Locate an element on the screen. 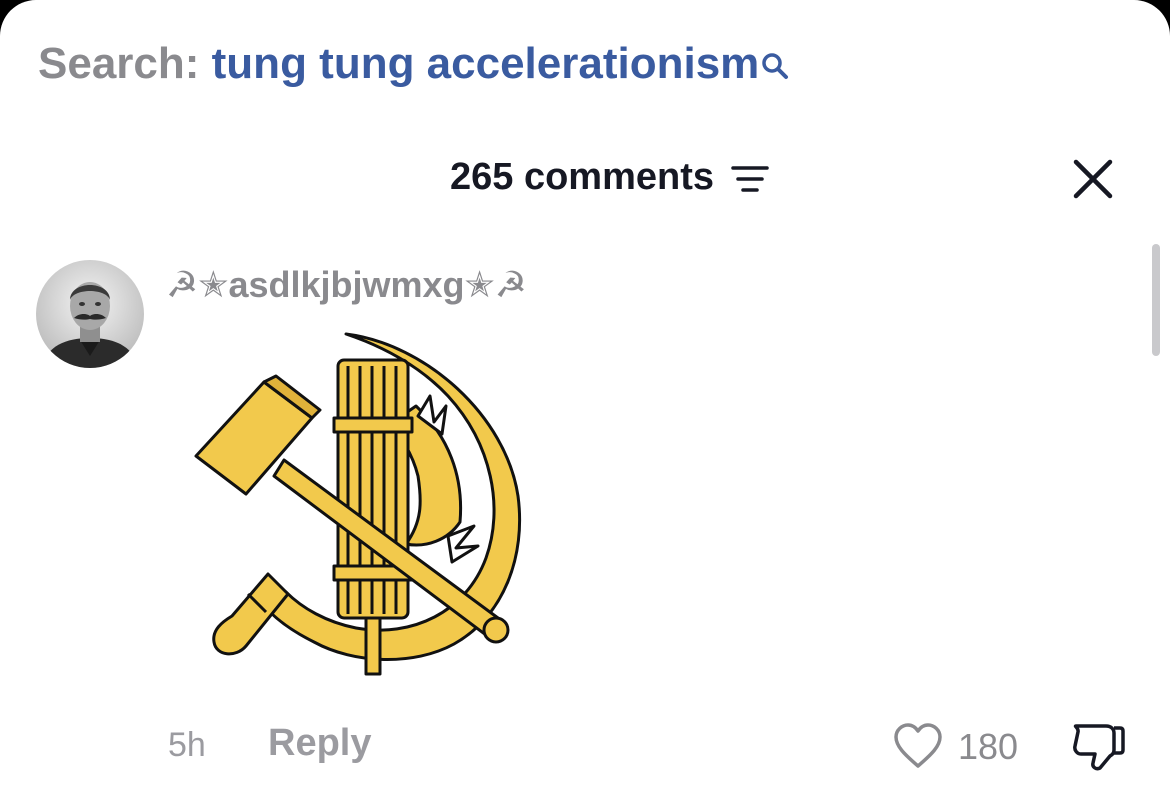 This screenshot has height=785, width=1170. search-bar: Search: tung tung accelerationism is located at coordinates (413, 65).